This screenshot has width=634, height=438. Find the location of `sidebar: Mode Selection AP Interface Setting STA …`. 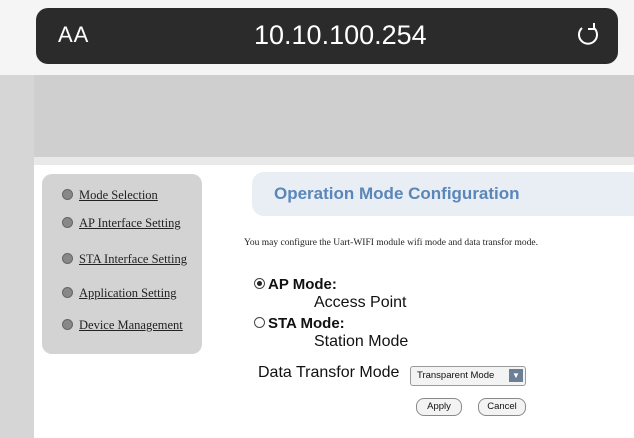

sidebar: Mode Selection AP Interface Setting STA … is located at coordinates (122, 264).